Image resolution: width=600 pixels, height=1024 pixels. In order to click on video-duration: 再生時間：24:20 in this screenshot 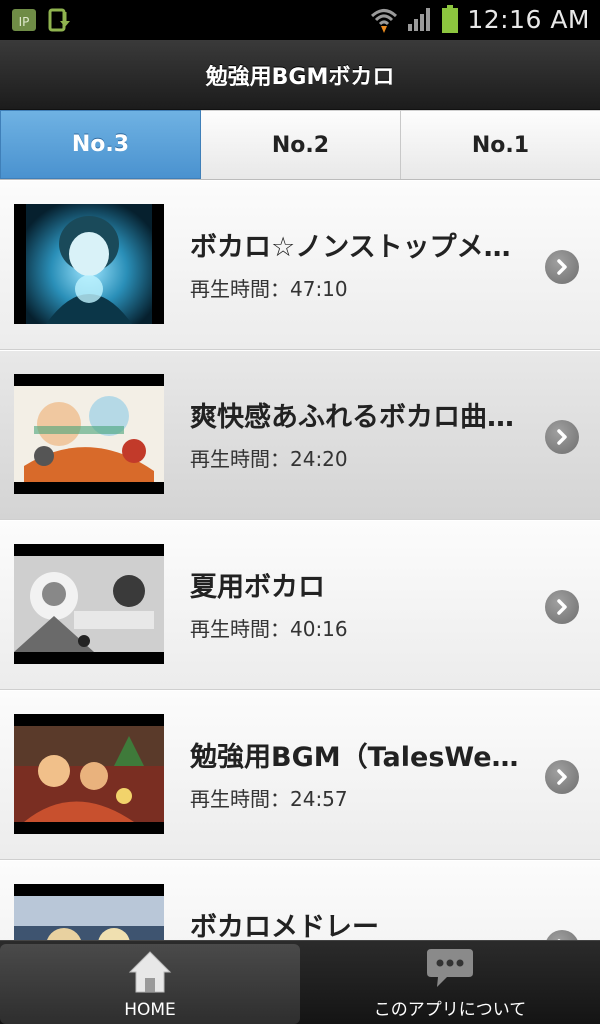, I will do `click(269, 459)`.